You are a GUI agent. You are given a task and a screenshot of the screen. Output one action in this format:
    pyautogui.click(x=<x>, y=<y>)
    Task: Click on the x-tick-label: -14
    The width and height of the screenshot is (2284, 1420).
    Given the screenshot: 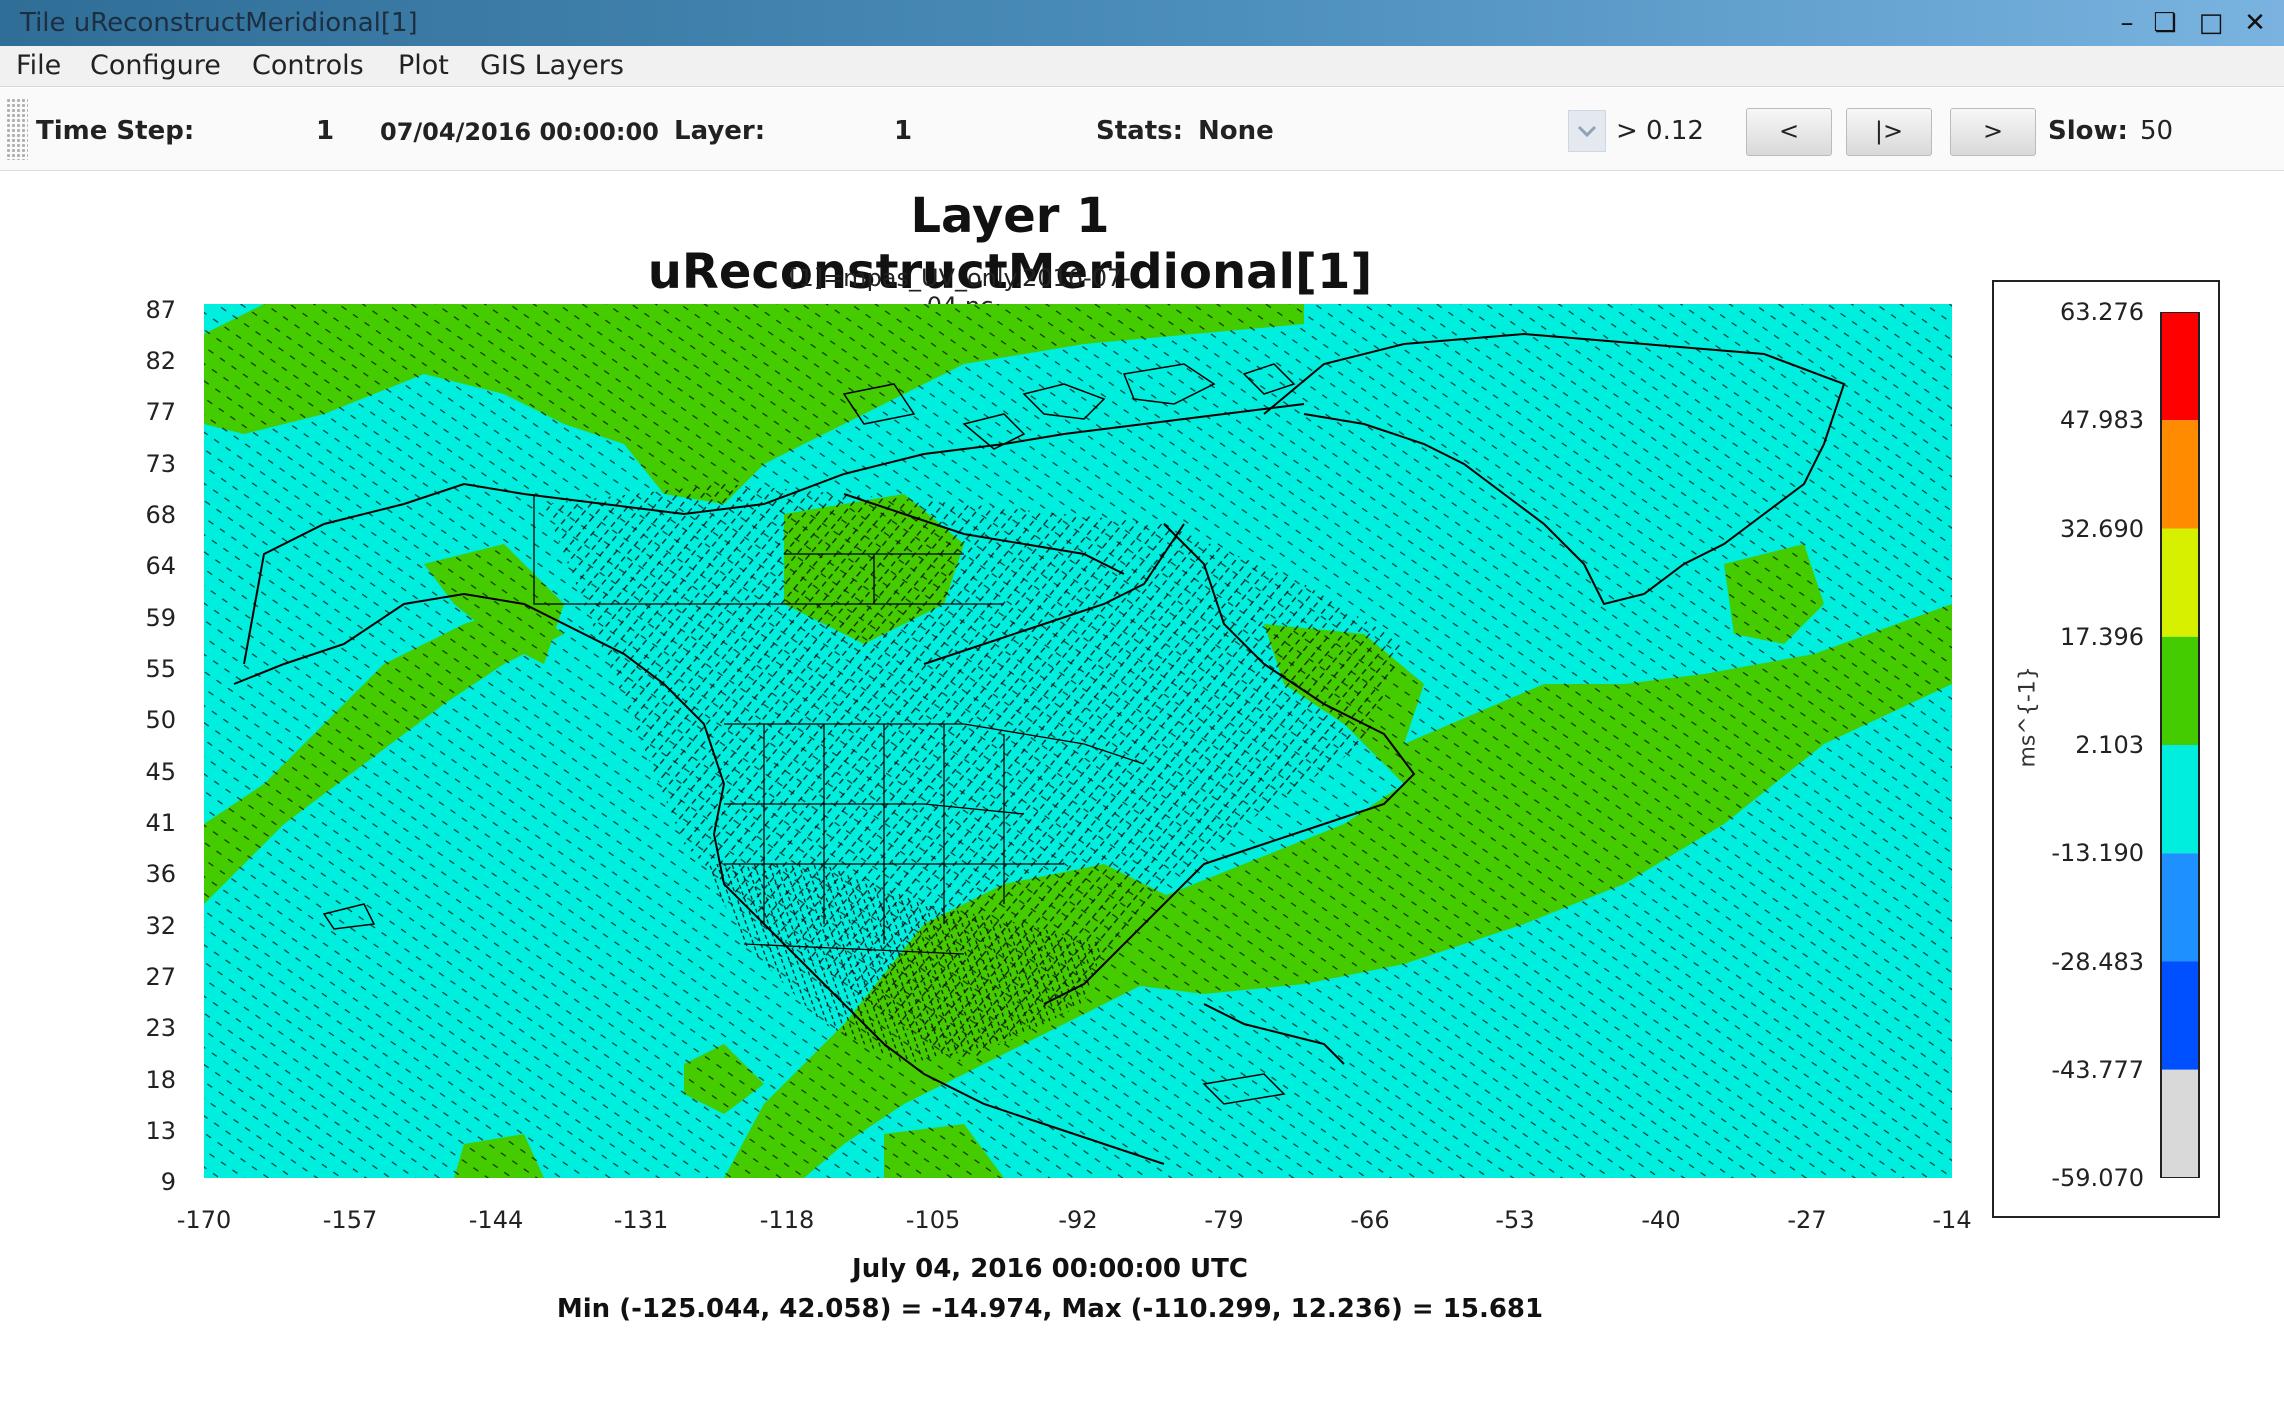 What is the action you would take?
    pyautogui.click(x=1952, y=1220)
    